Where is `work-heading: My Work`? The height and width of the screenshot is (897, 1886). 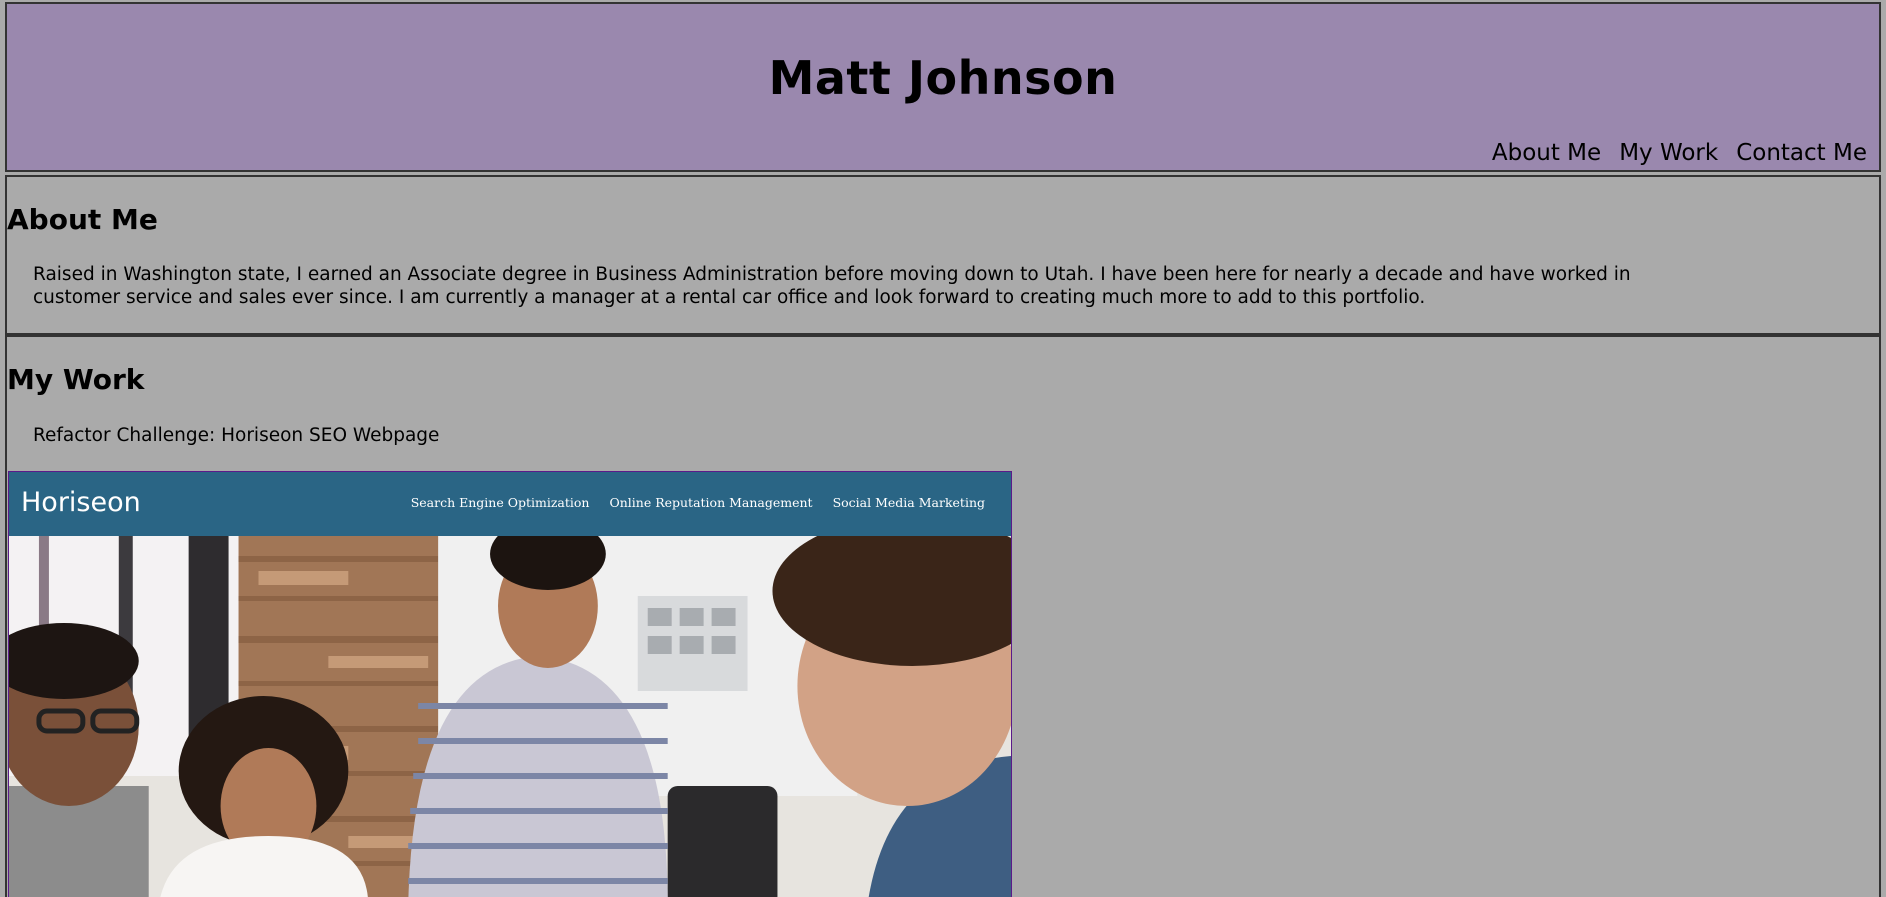
work-heading: My Work is located at coordinates (76, 379).